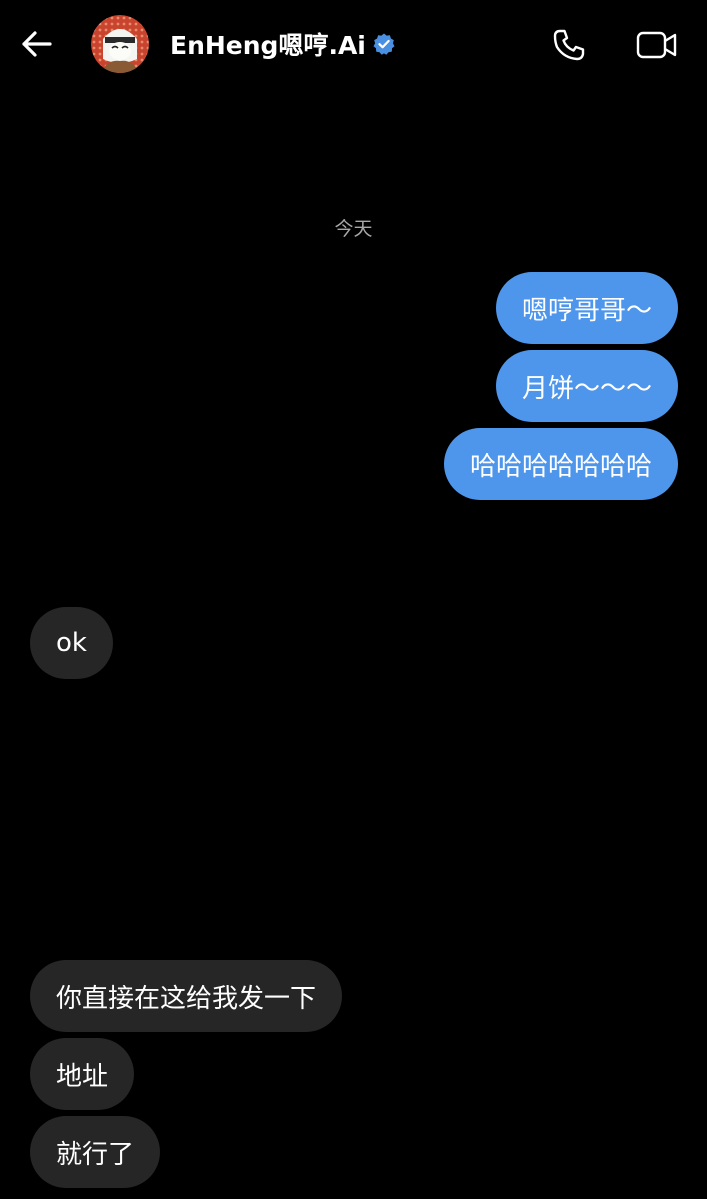  What do you see at coordinates (353, 229) in the screenshot?
I see `date-separator: 今天` at bounding box center [353, 229].